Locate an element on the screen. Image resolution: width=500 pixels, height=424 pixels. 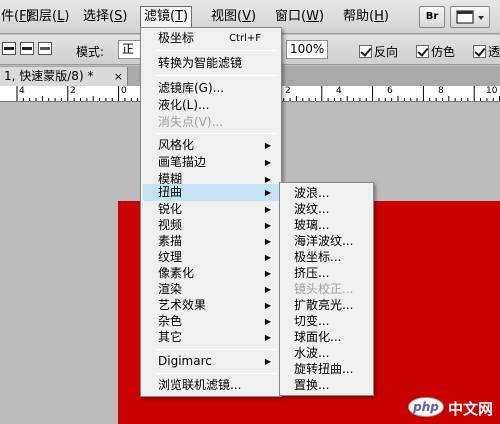
site-watermark: php 中文网 is located at coordinates (452, 407).